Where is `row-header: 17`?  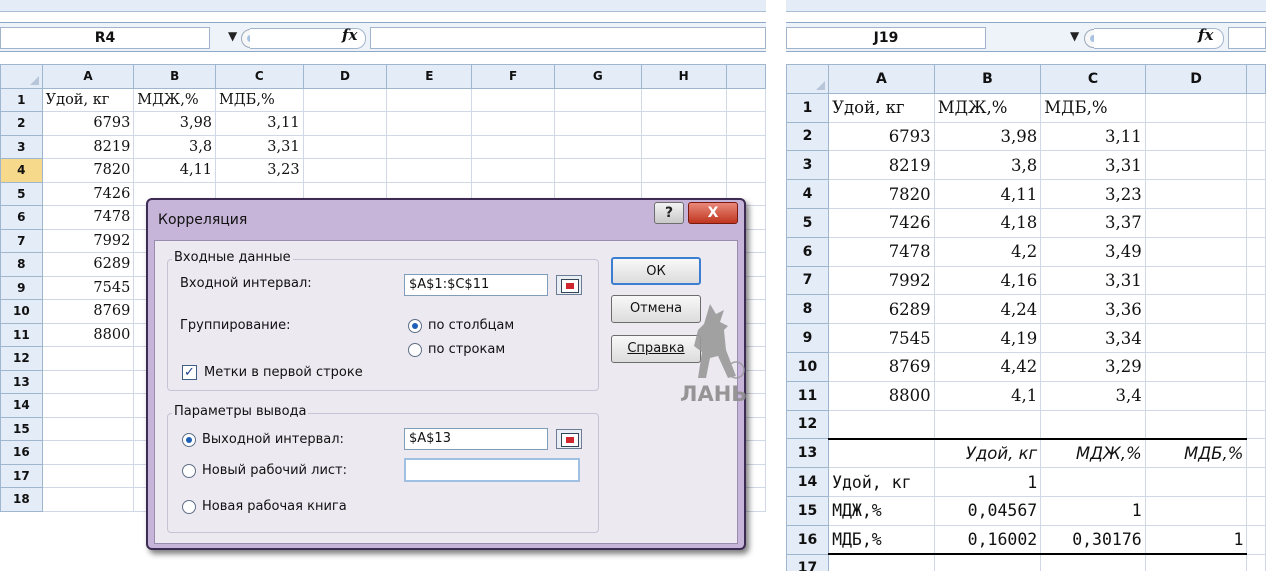
row-header: 17 is located at coordinates (808, 562).